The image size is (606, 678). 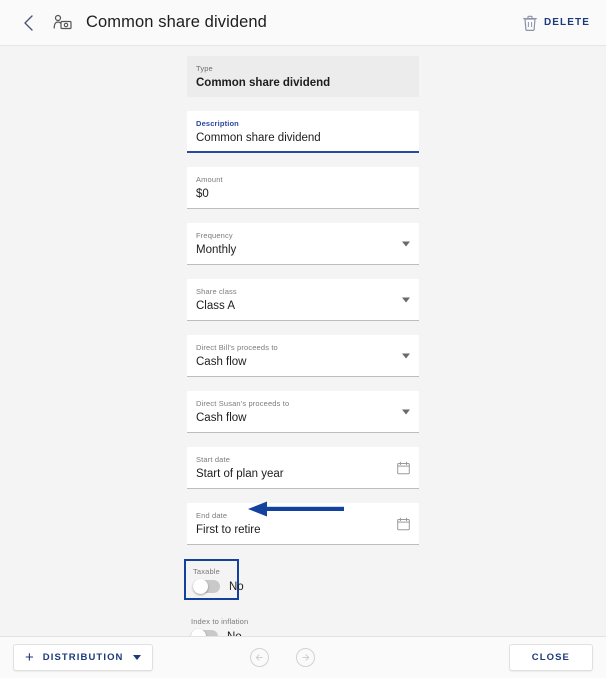 What do you see at coordinates (282, 657) in the screenshot?
I see `record-navigation` at bounding box center [282, 657].